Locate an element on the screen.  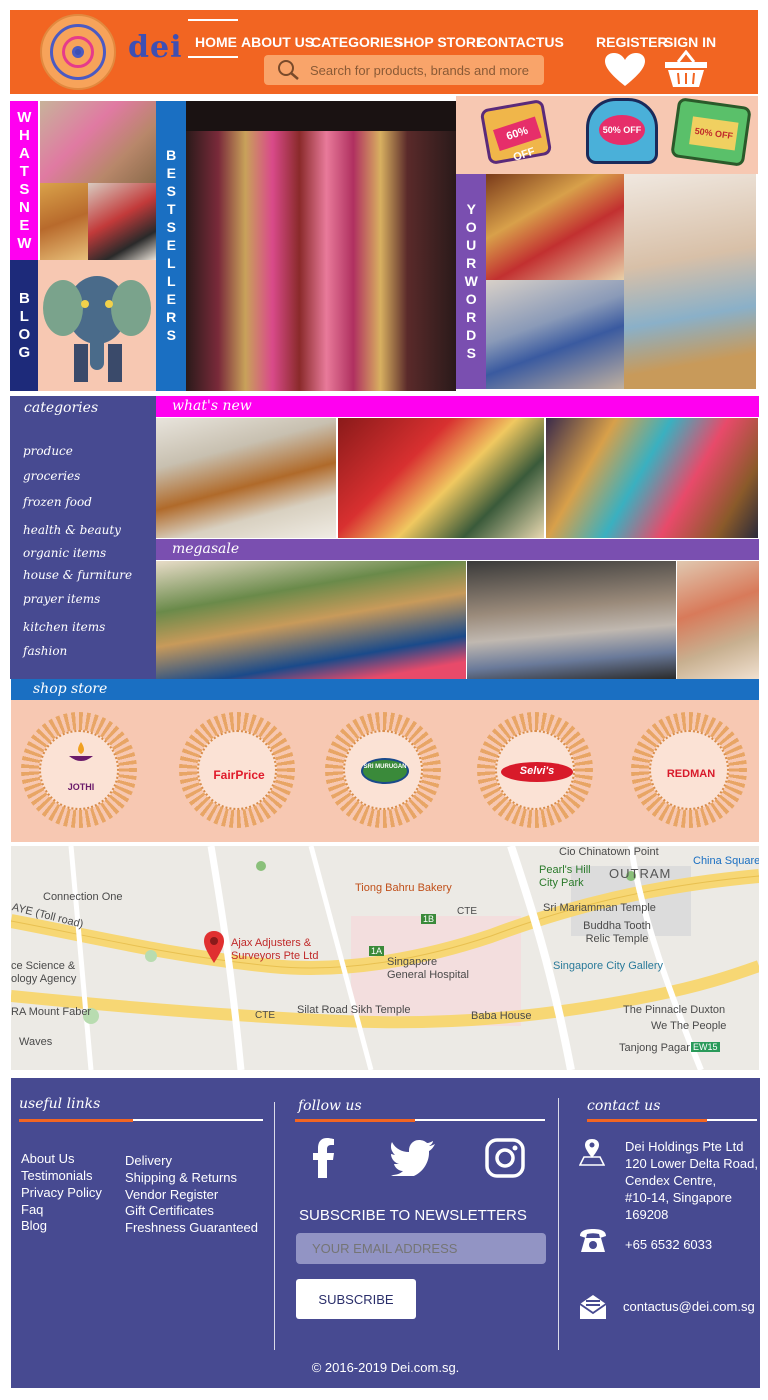
store-selvis: Selvi's is located at coordinates (535, 770).